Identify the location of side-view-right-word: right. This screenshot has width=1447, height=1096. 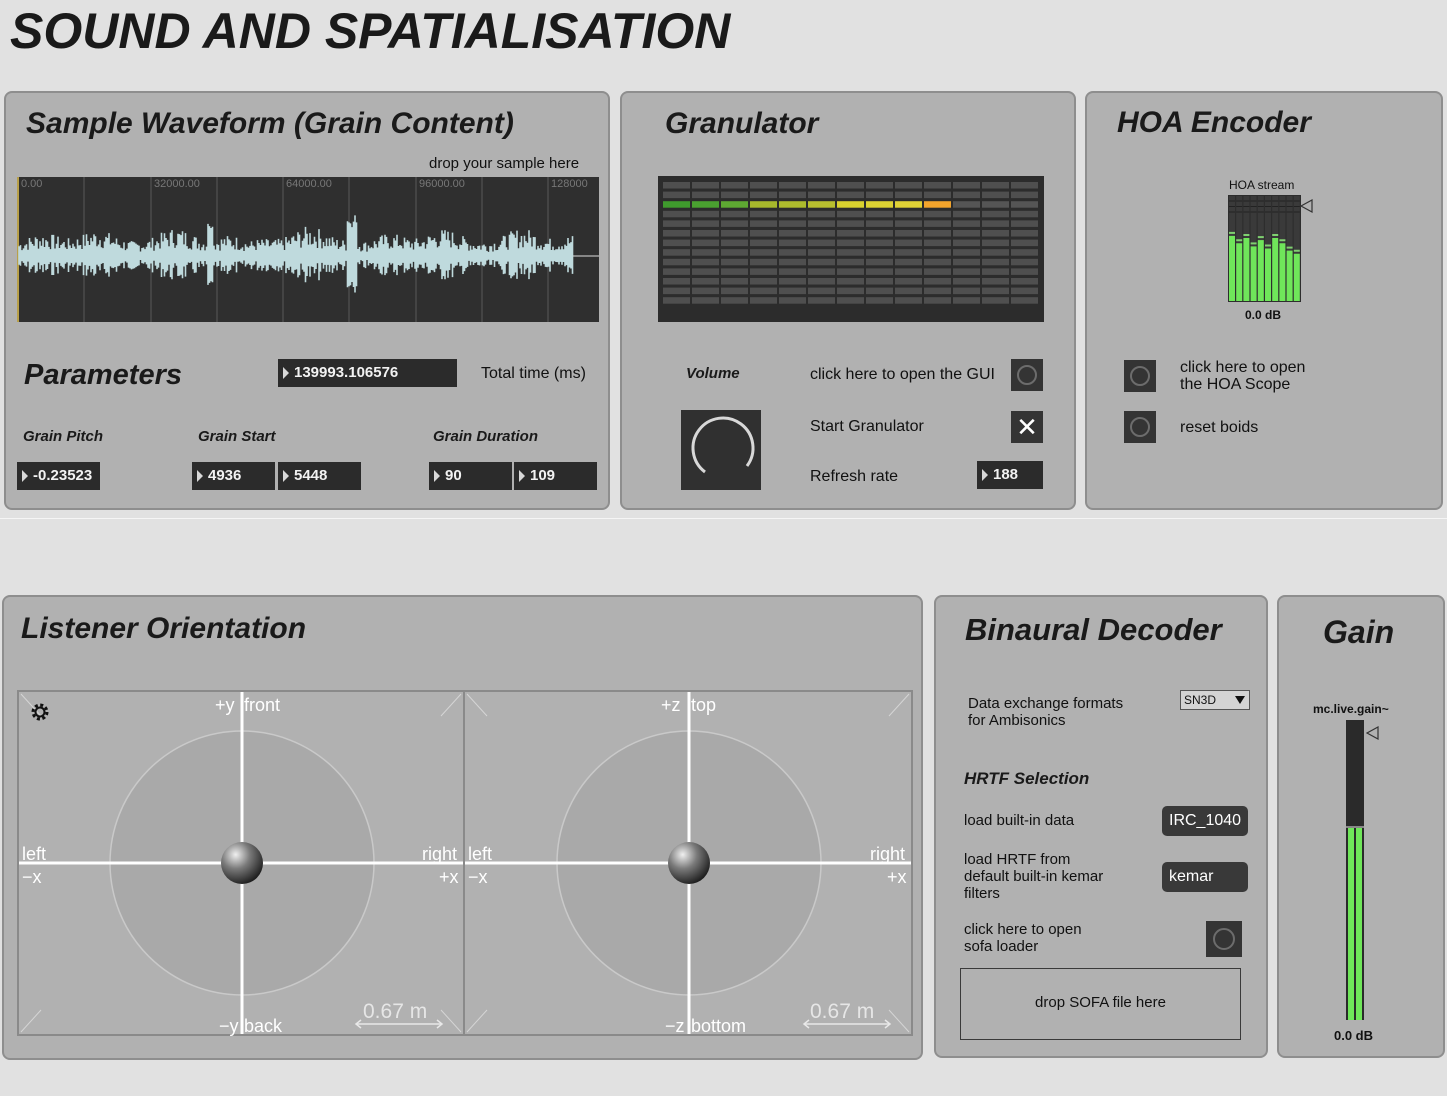
(888, 854).